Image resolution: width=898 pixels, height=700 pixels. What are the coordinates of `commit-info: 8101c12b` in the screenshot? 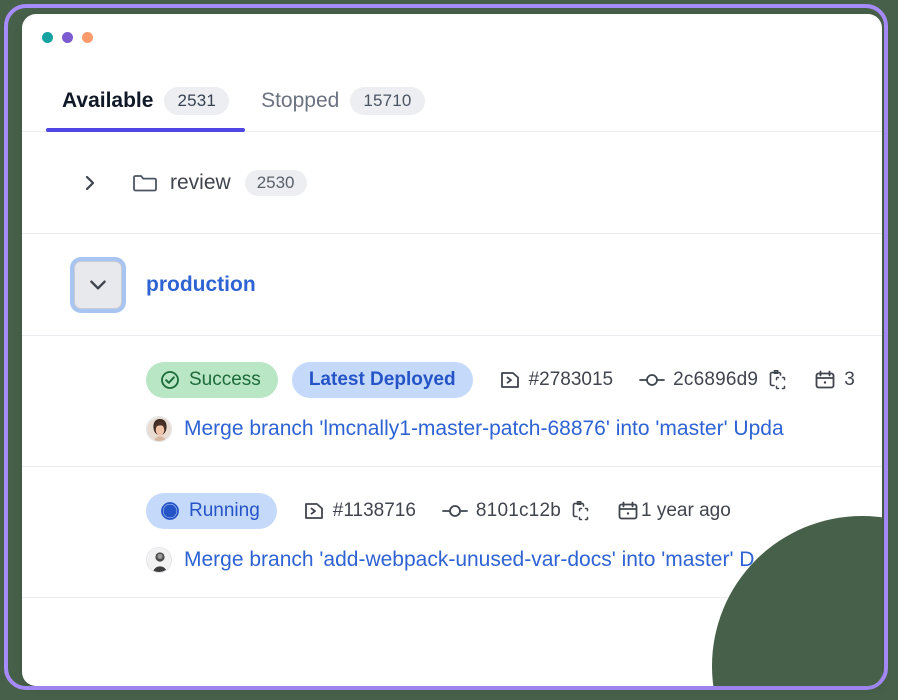 It's located at (516, 511).